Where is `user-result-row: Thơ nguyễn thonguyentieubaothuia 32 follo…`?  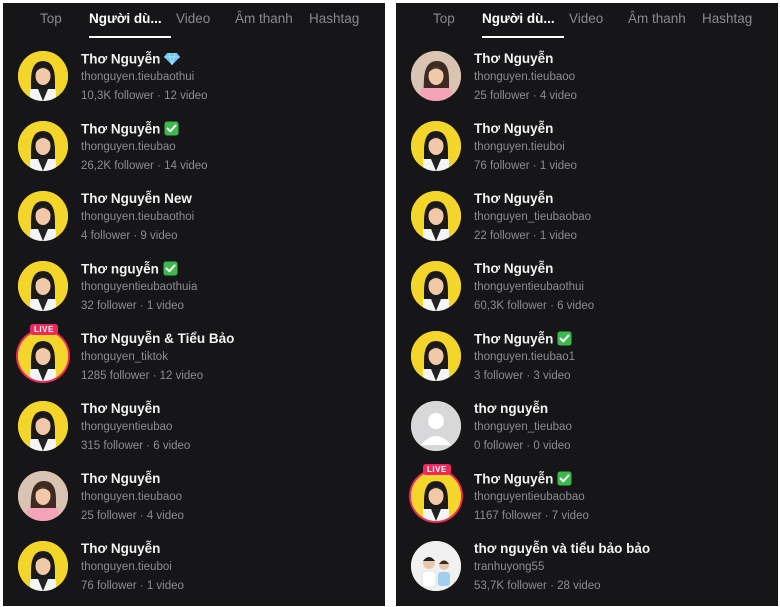 user-result-row: Thơ nguyễn thonguyentieubaothuia 32 follo… is located at coordinates (194, 296).